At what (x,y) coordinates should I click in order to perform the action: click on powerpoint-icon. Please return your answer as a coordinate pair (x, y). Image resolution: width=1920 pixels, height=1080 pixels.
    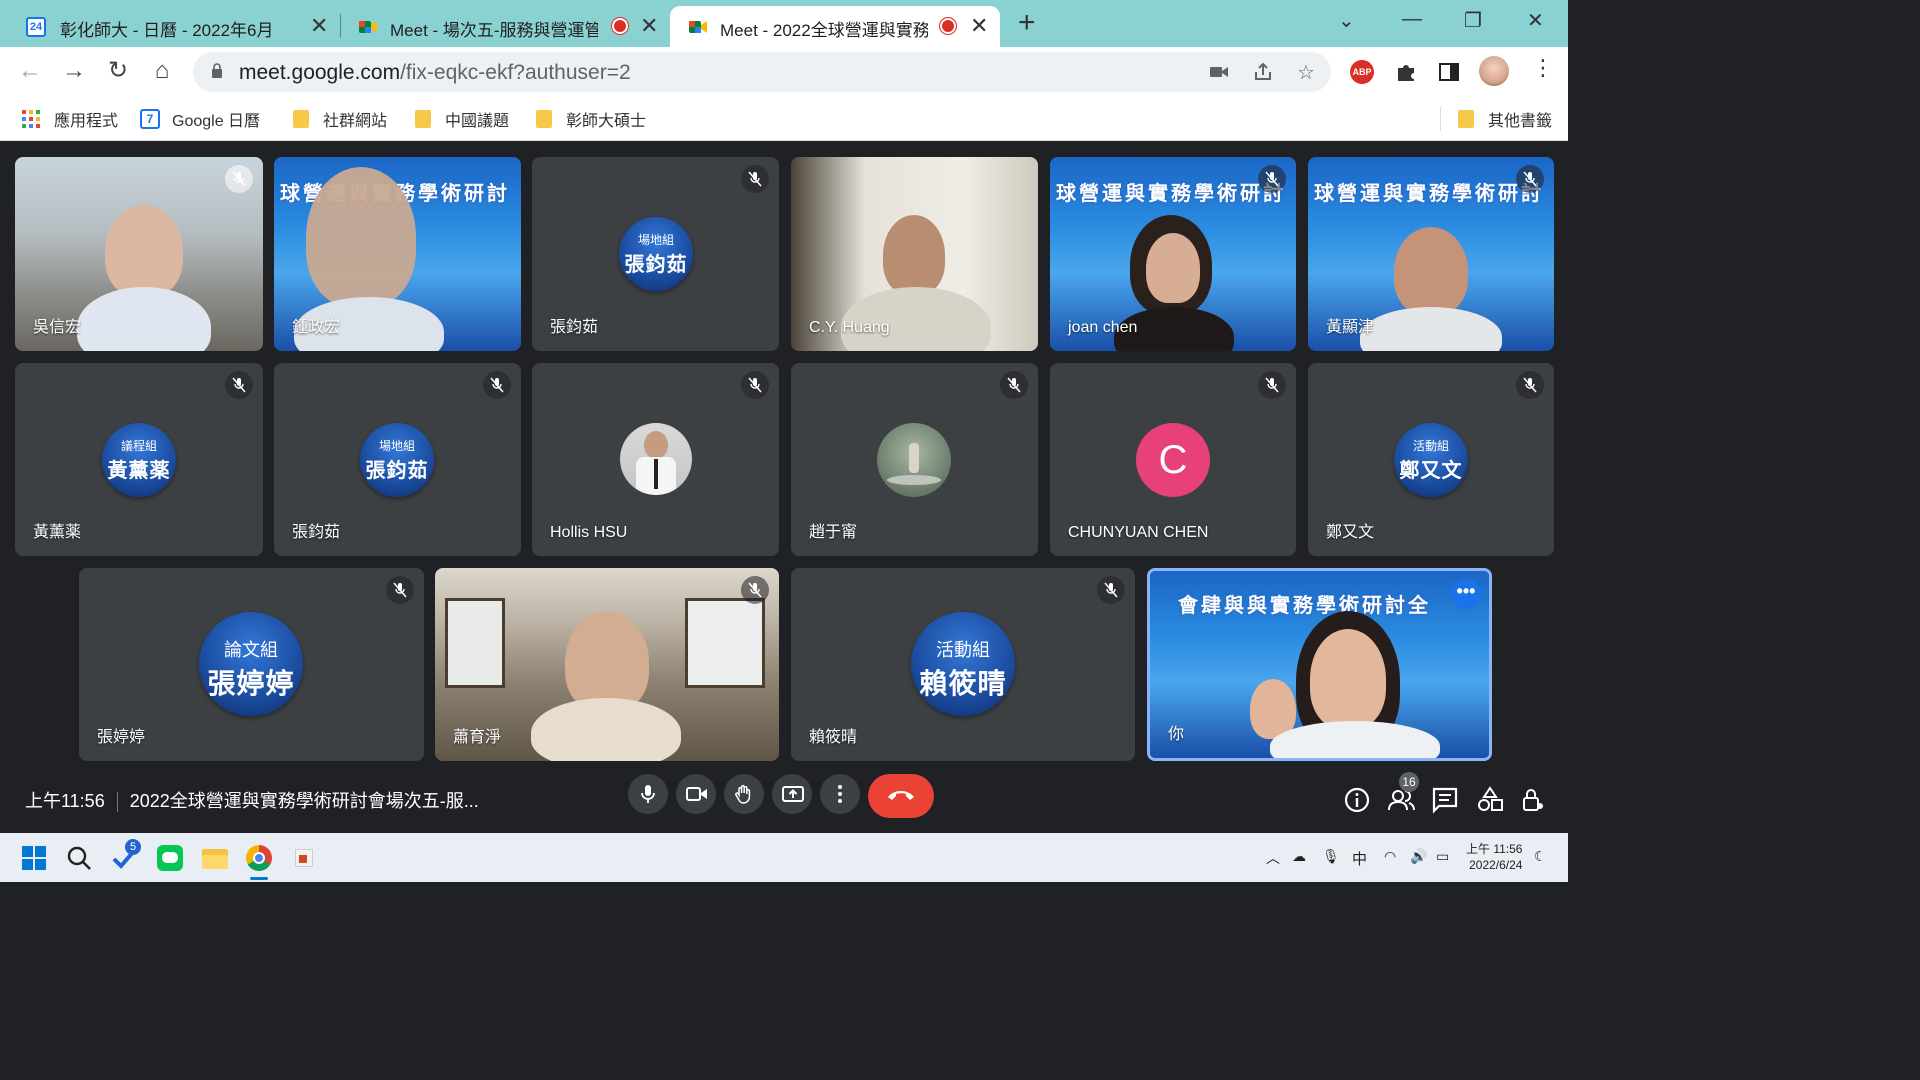
    Looking at the image, I should click on (304, 858).